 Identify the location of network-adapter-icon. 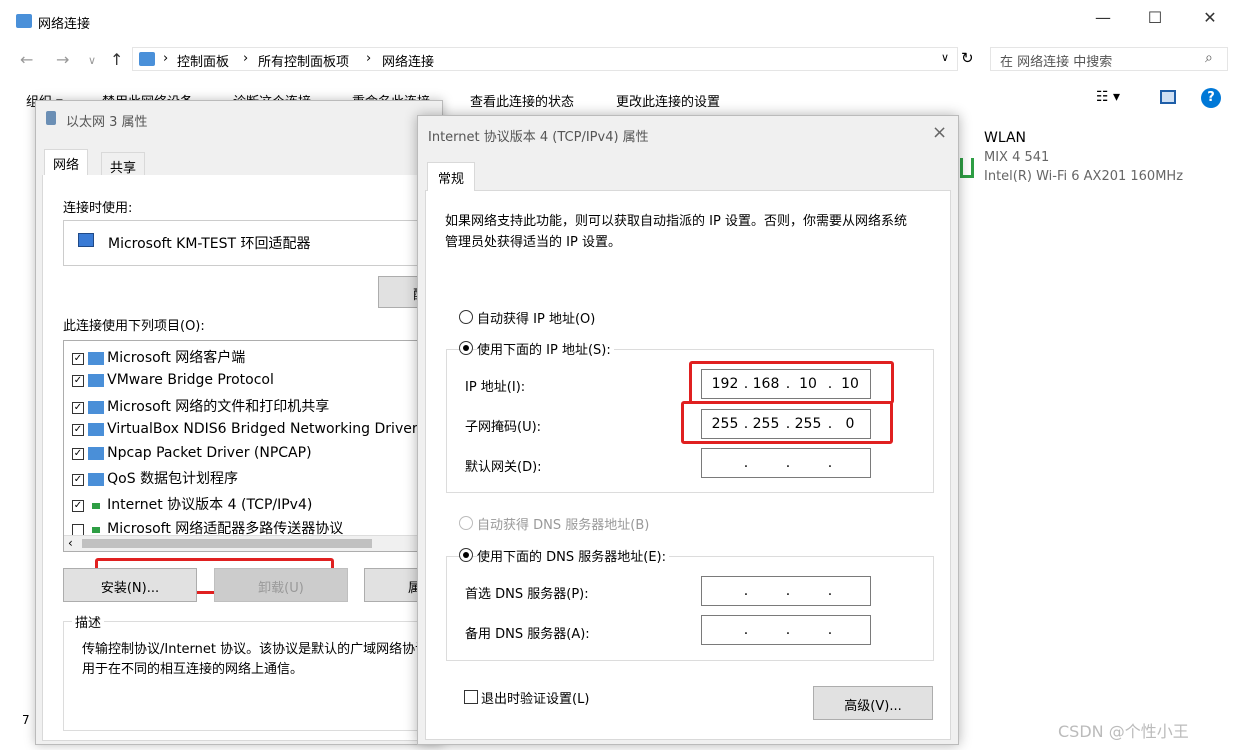
(86, 240).